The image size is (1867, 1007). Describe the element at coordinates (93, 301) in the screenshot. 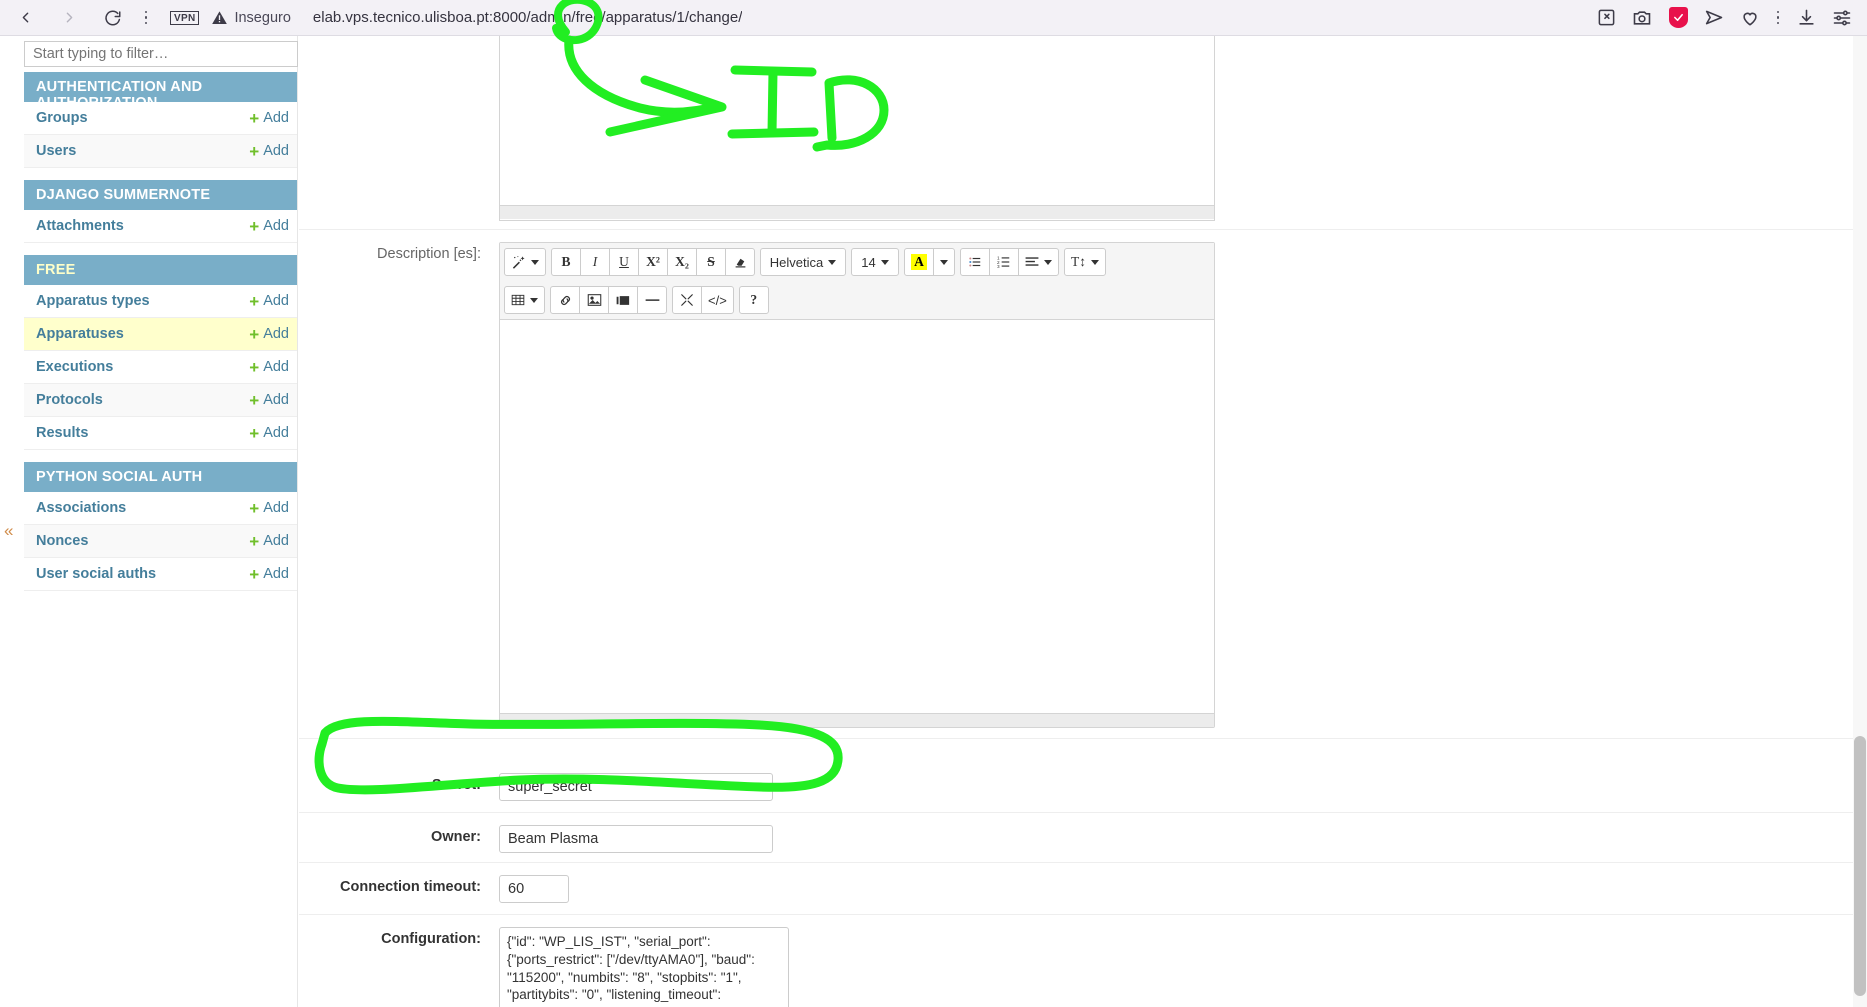

I see `sidebar-item-apparatus-types: Apparatus types` at that location.